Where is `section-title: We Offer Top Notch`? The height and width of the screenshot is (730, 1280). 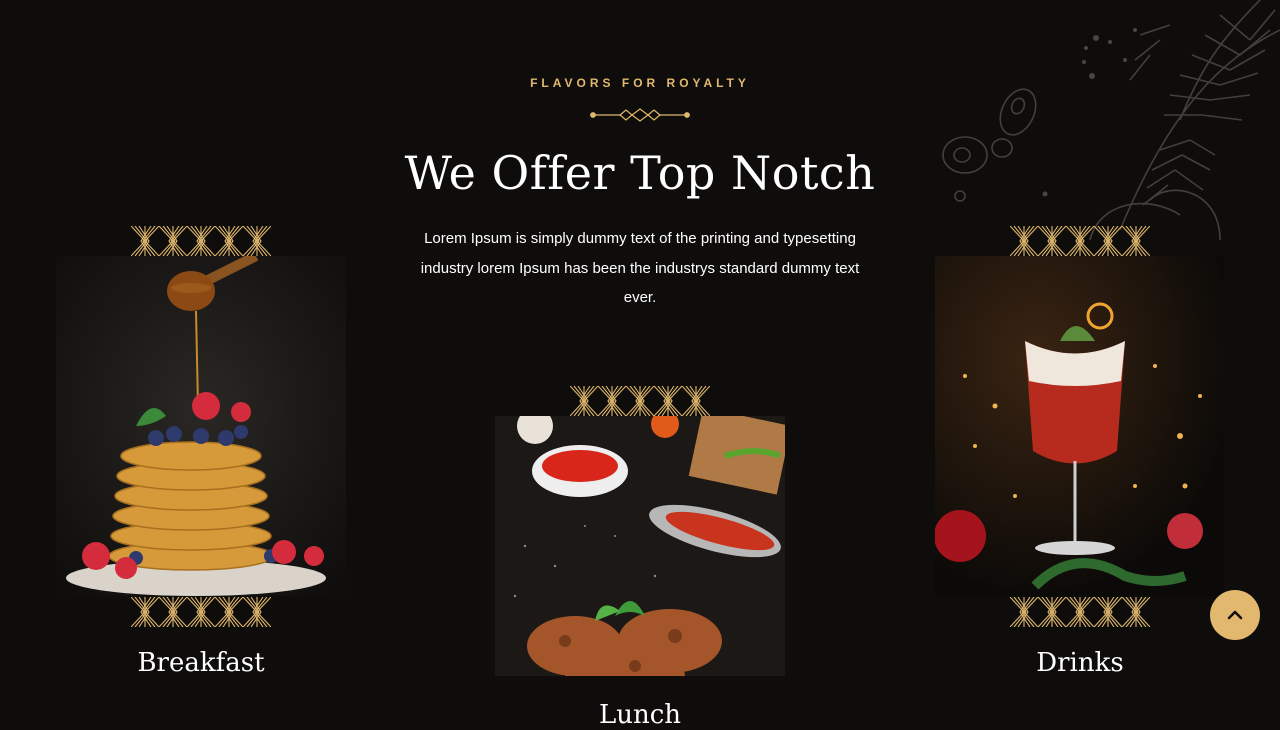 section-title: We Offer Top Notch is located at coordinates (640, 173).